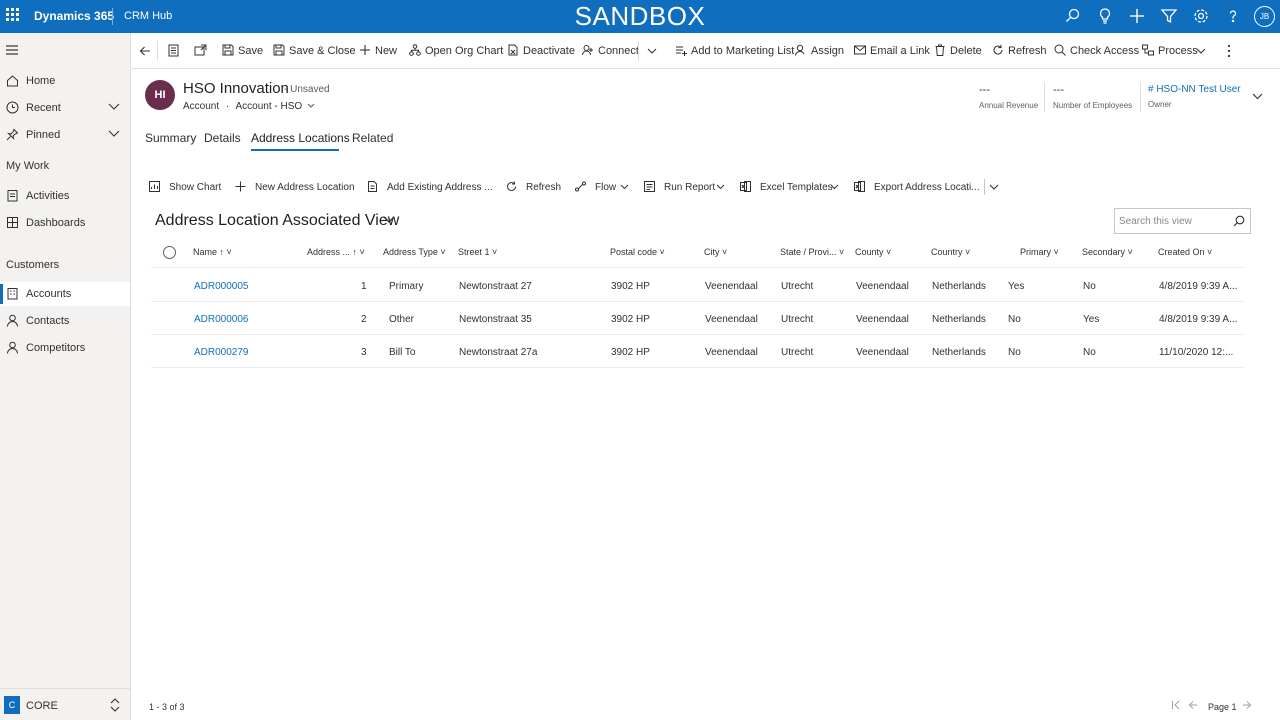  I want to click on sidebar-item-home: Home, so click(65, 81).